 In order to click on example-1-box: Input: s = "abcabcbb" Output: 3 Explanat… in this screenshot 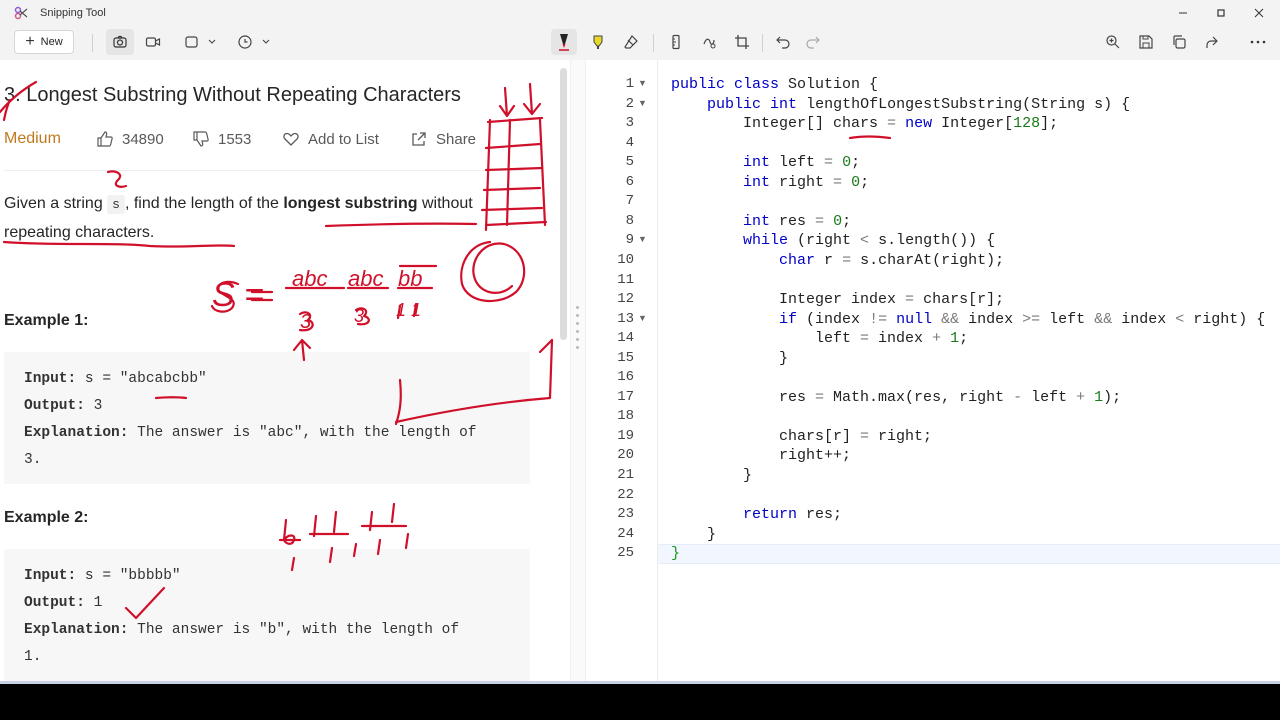, I will do `click(267, 418)`.